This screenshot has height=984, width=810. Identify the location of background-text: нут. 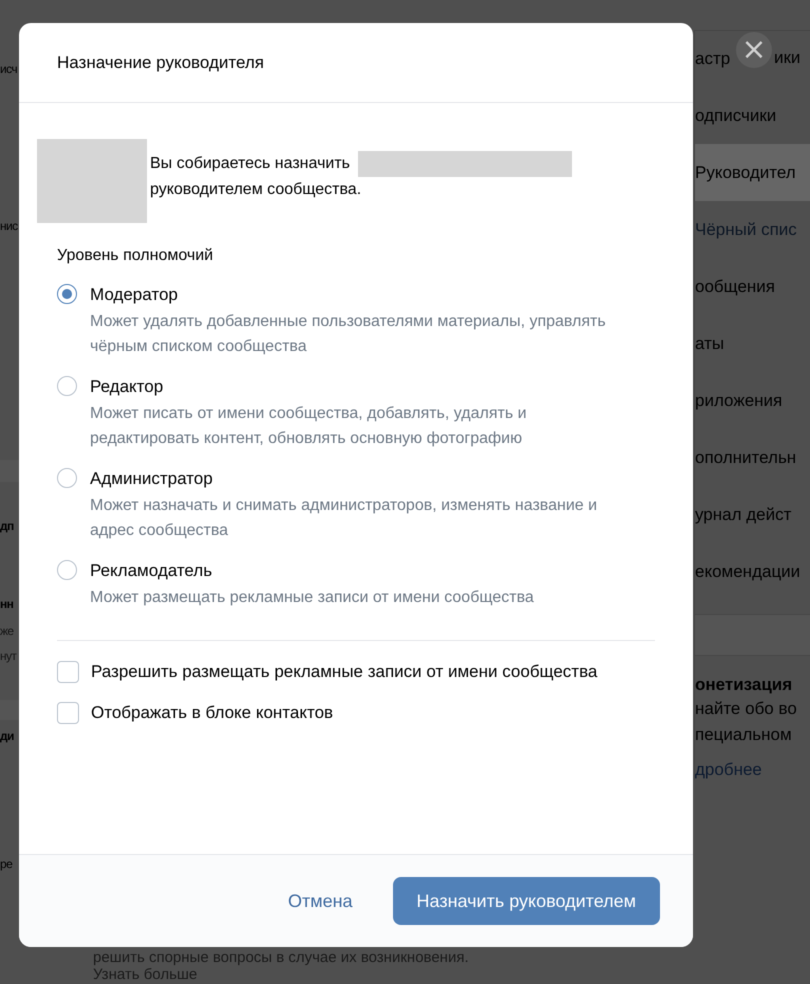
(8, 656).